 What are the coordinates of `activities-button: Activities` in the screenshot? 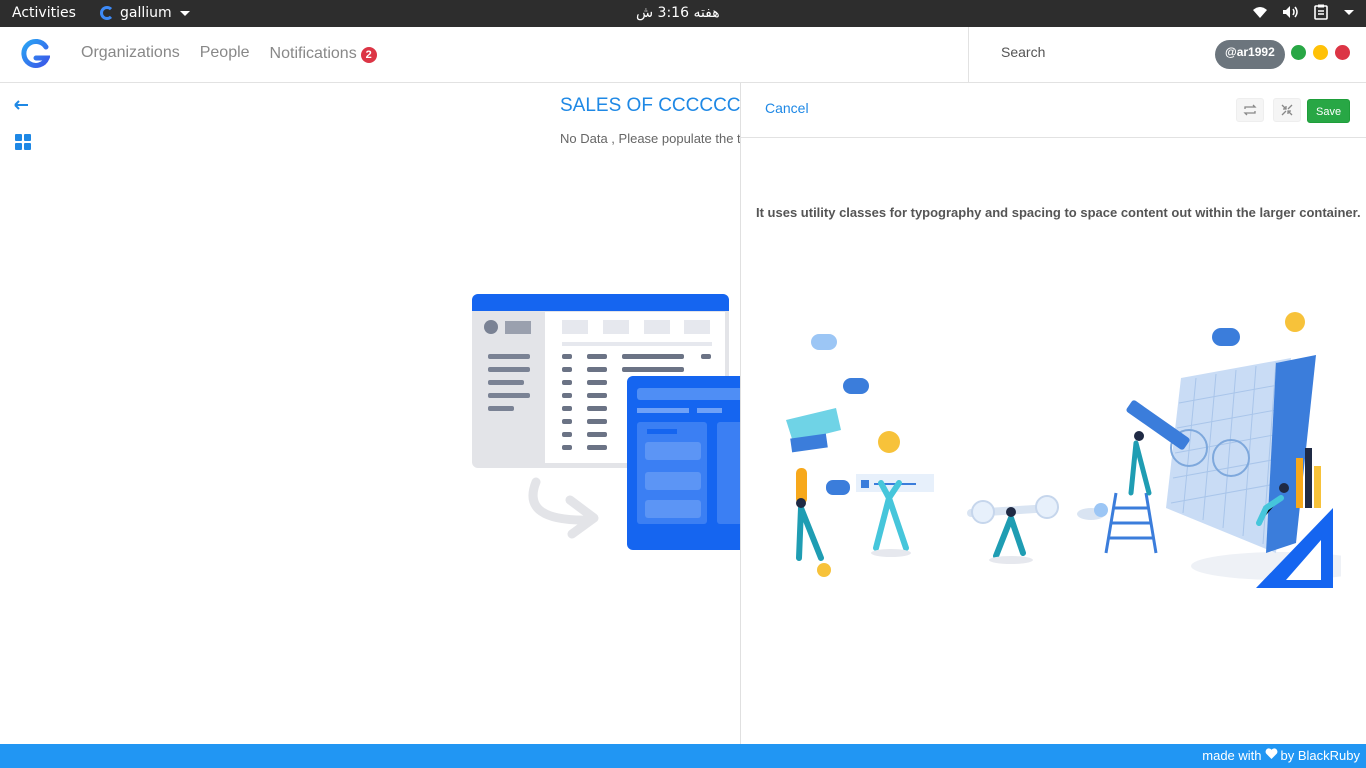 It's located at (44, 13).